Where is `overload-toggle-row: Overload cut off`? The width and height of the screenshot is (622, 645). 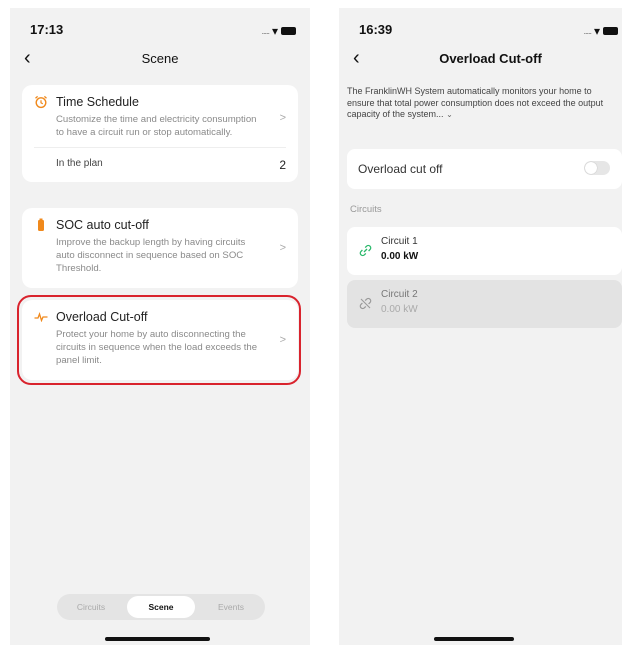
overload-toggle-row: Overload cut off is located at coordinates (484, 169).